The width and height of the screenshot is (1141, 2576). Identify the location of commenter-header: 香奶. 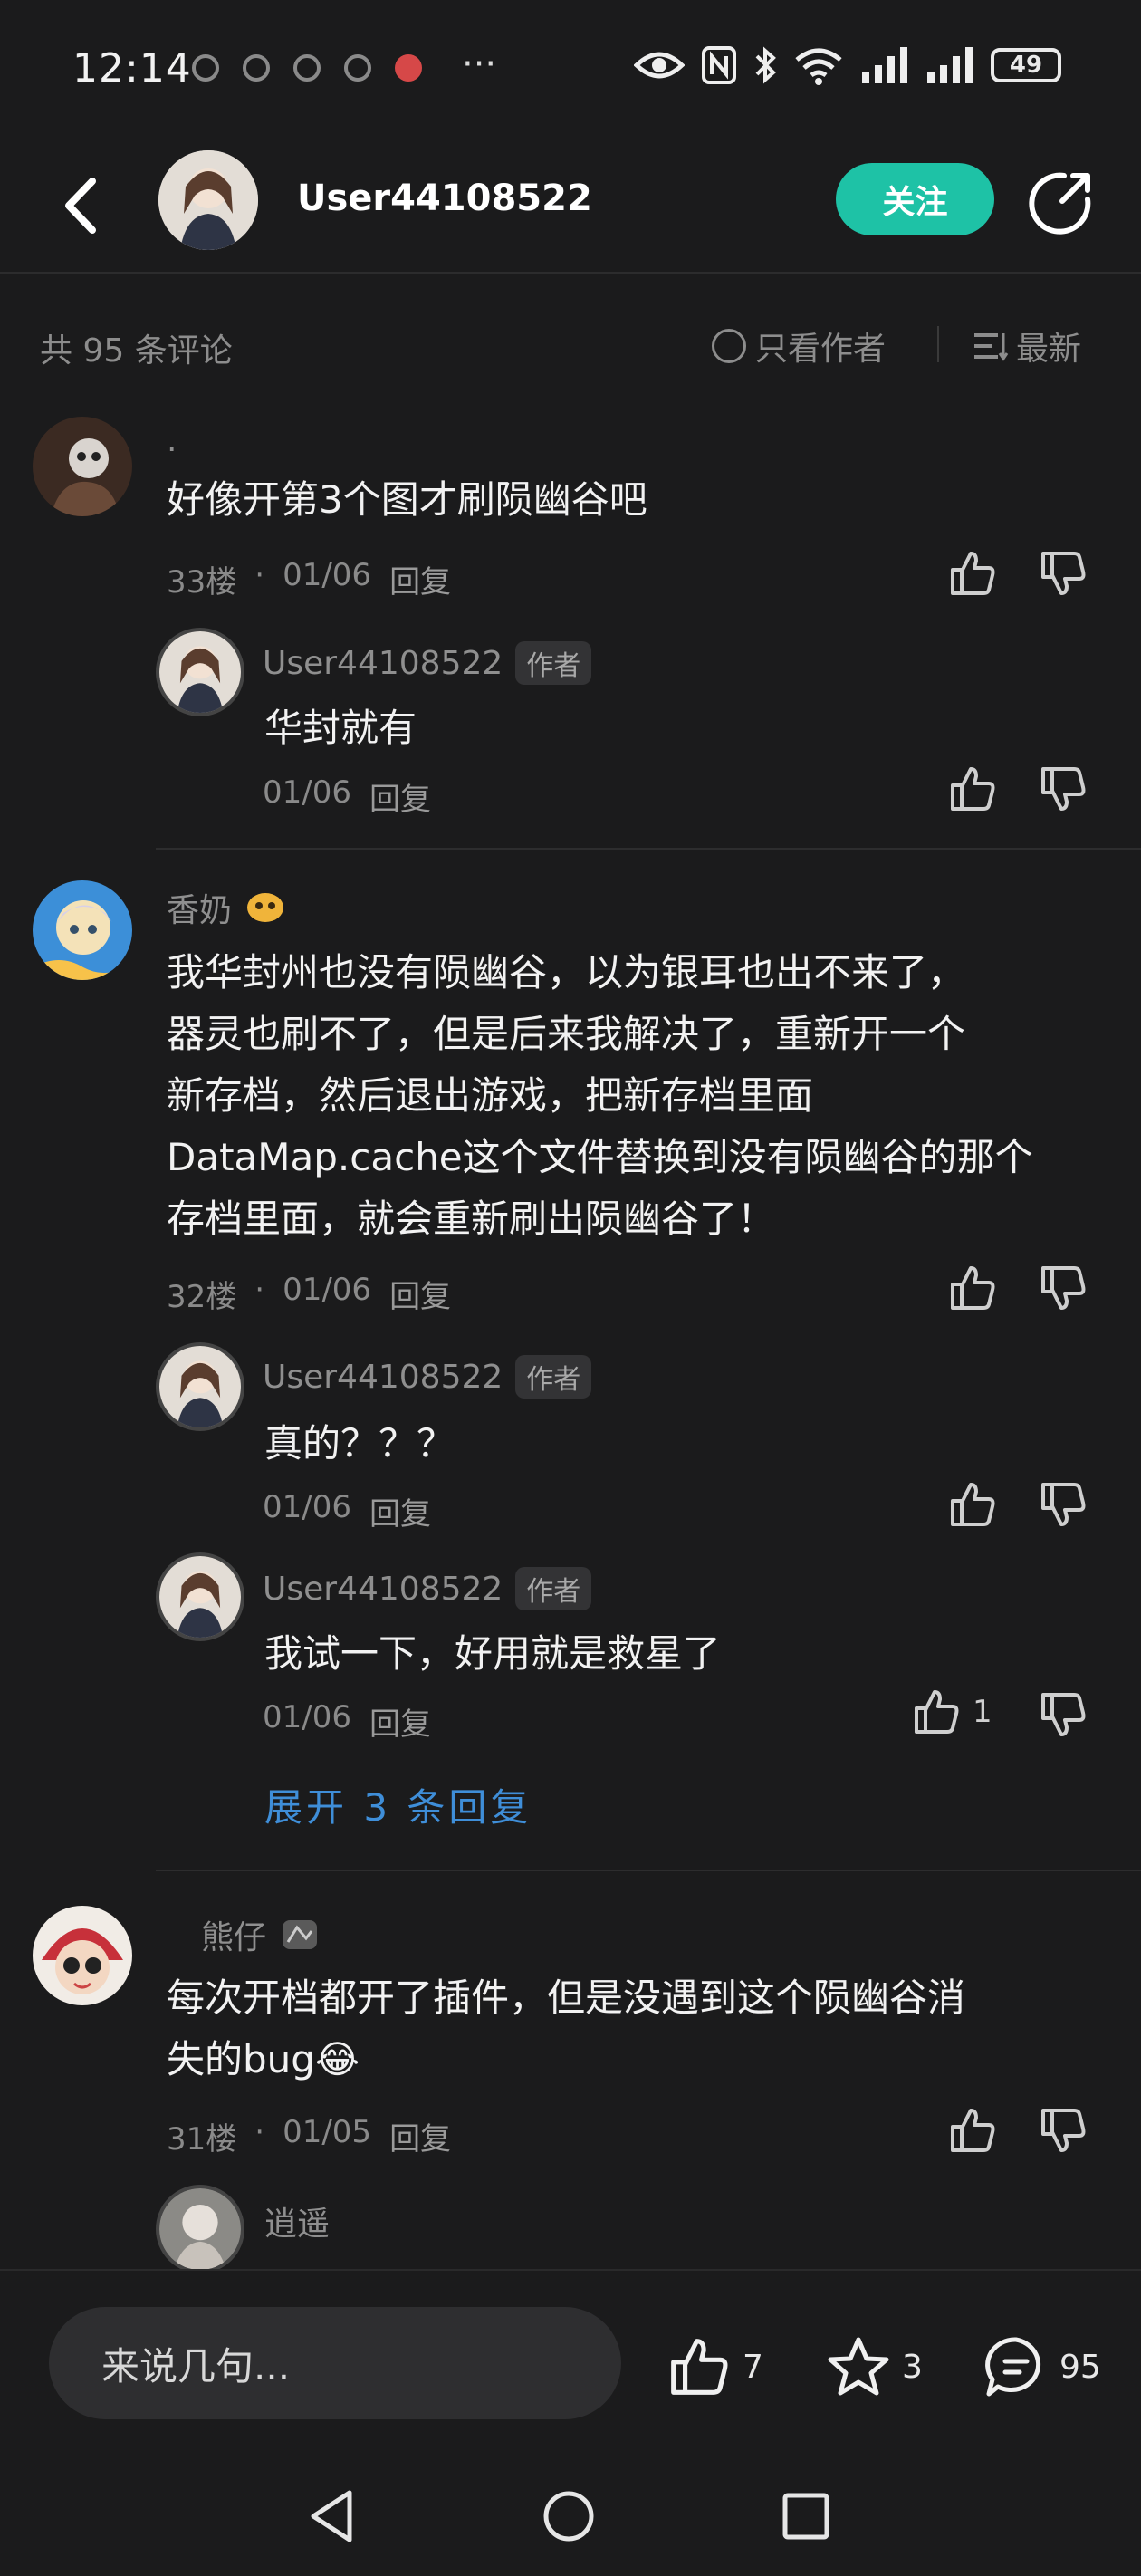
(227, 907).